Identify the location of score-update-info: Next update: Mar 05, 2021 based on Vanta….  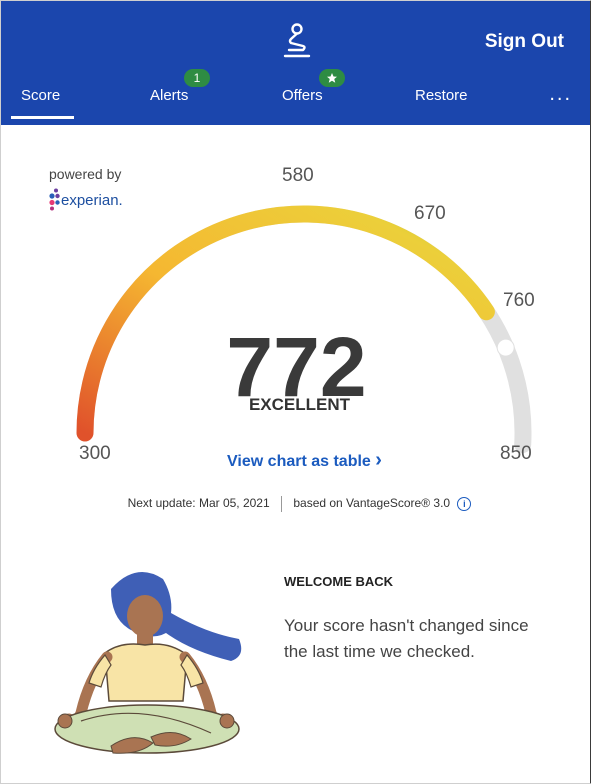
(295, 504).